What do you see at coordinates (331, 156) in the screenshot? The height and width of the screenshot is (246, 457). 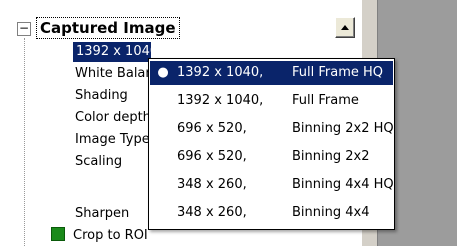 I see `option-mode: Binning 2x2` at bounding box center [331, 156].